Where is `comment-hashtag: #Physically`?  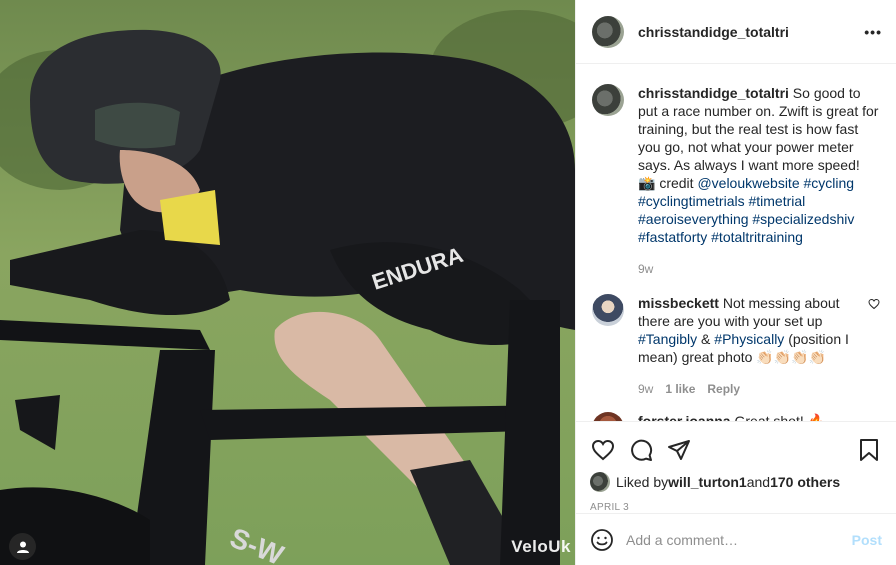 comment-hashtag: #Physically is located at coordinates (749, 339).